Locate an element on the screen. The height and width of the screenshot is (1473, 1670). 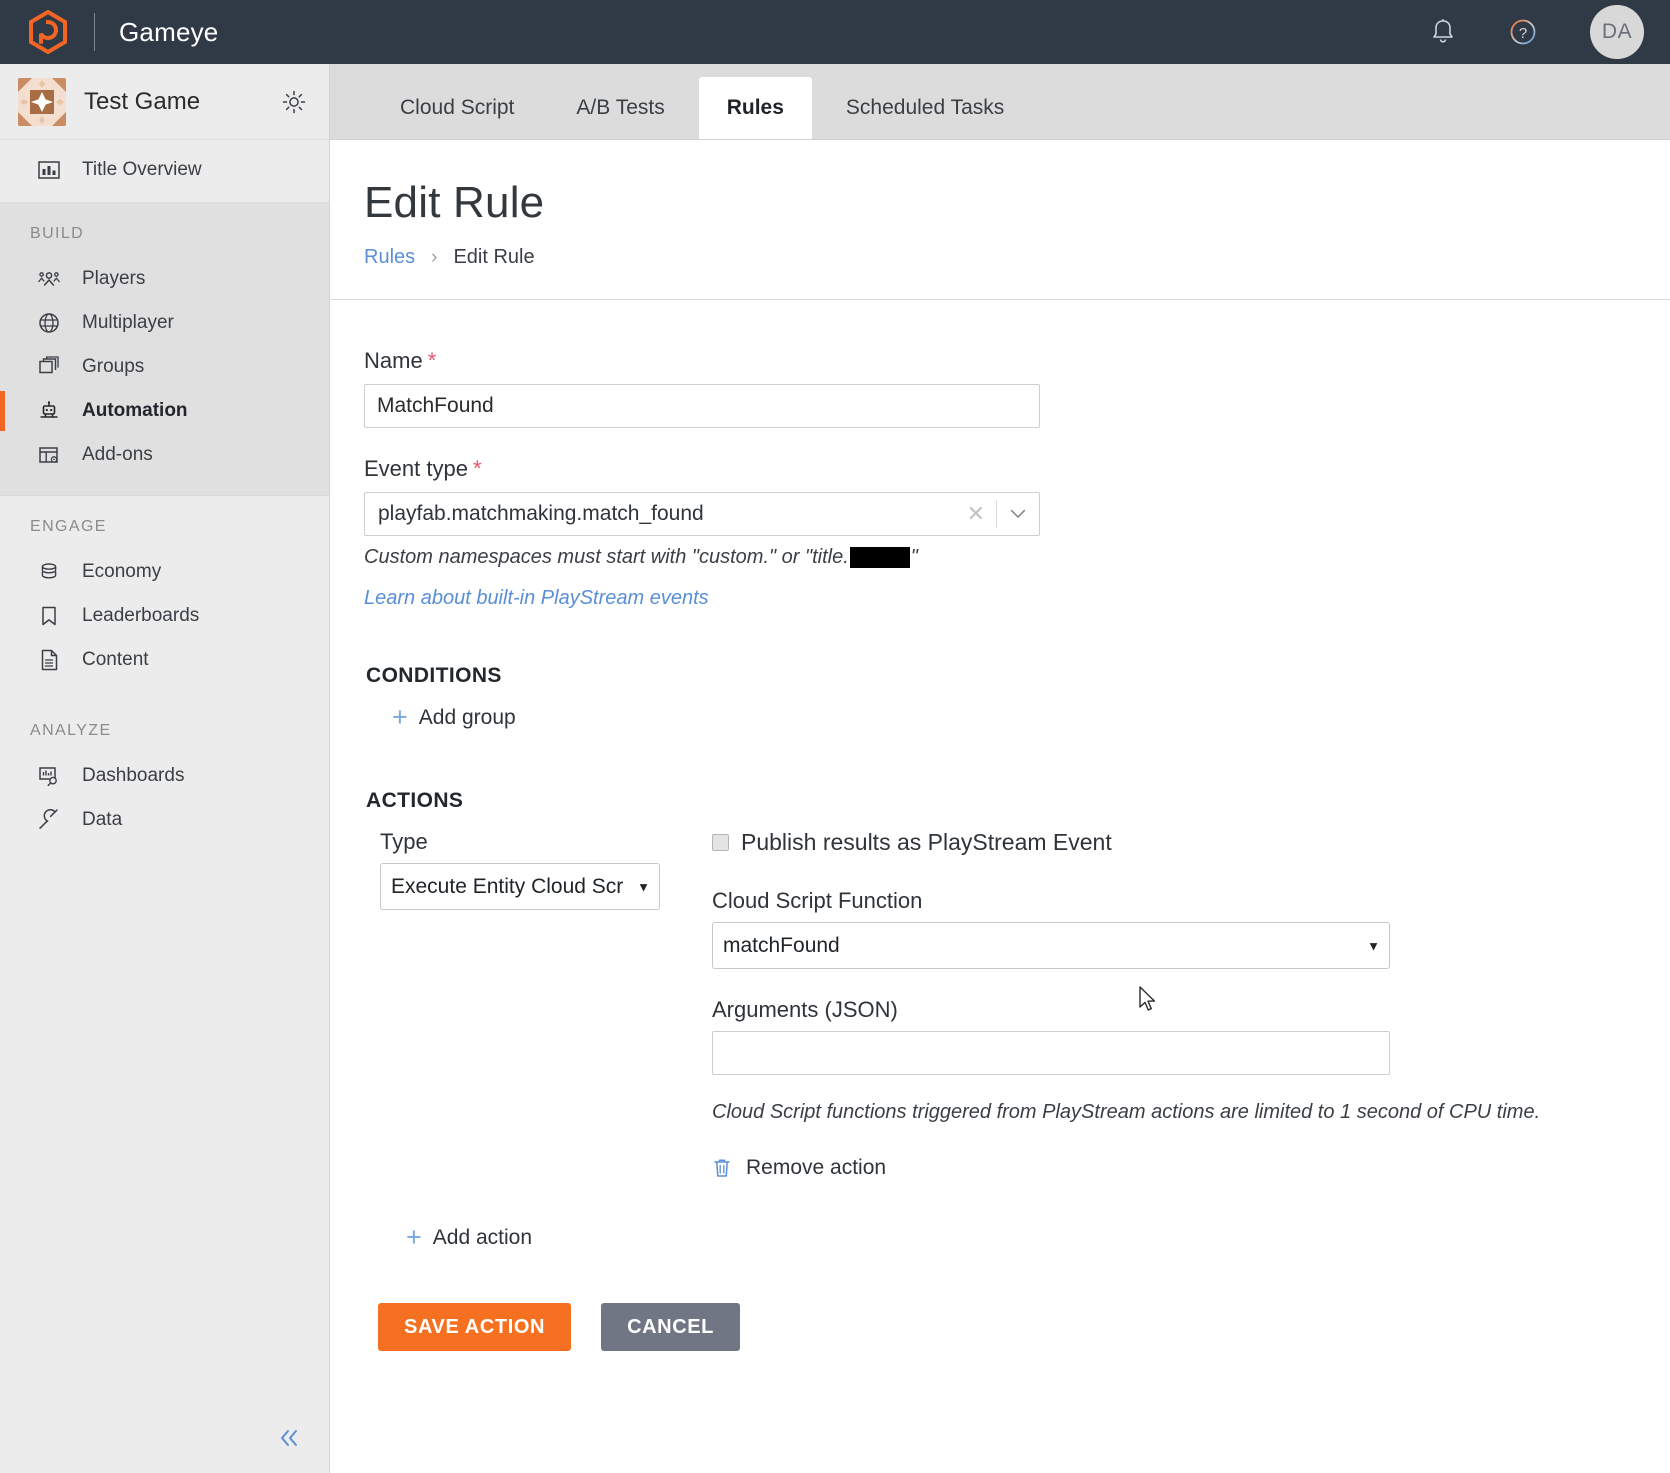
people-icon is located at coordinates (49, 279).